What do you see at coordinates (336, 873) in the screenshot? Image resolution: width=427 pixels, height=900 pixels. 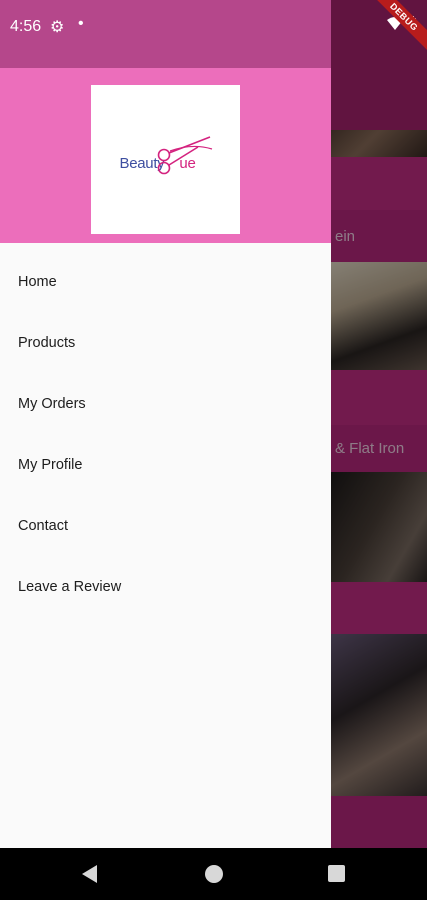 I see `recents-icon` at bounding box center [336, 873].